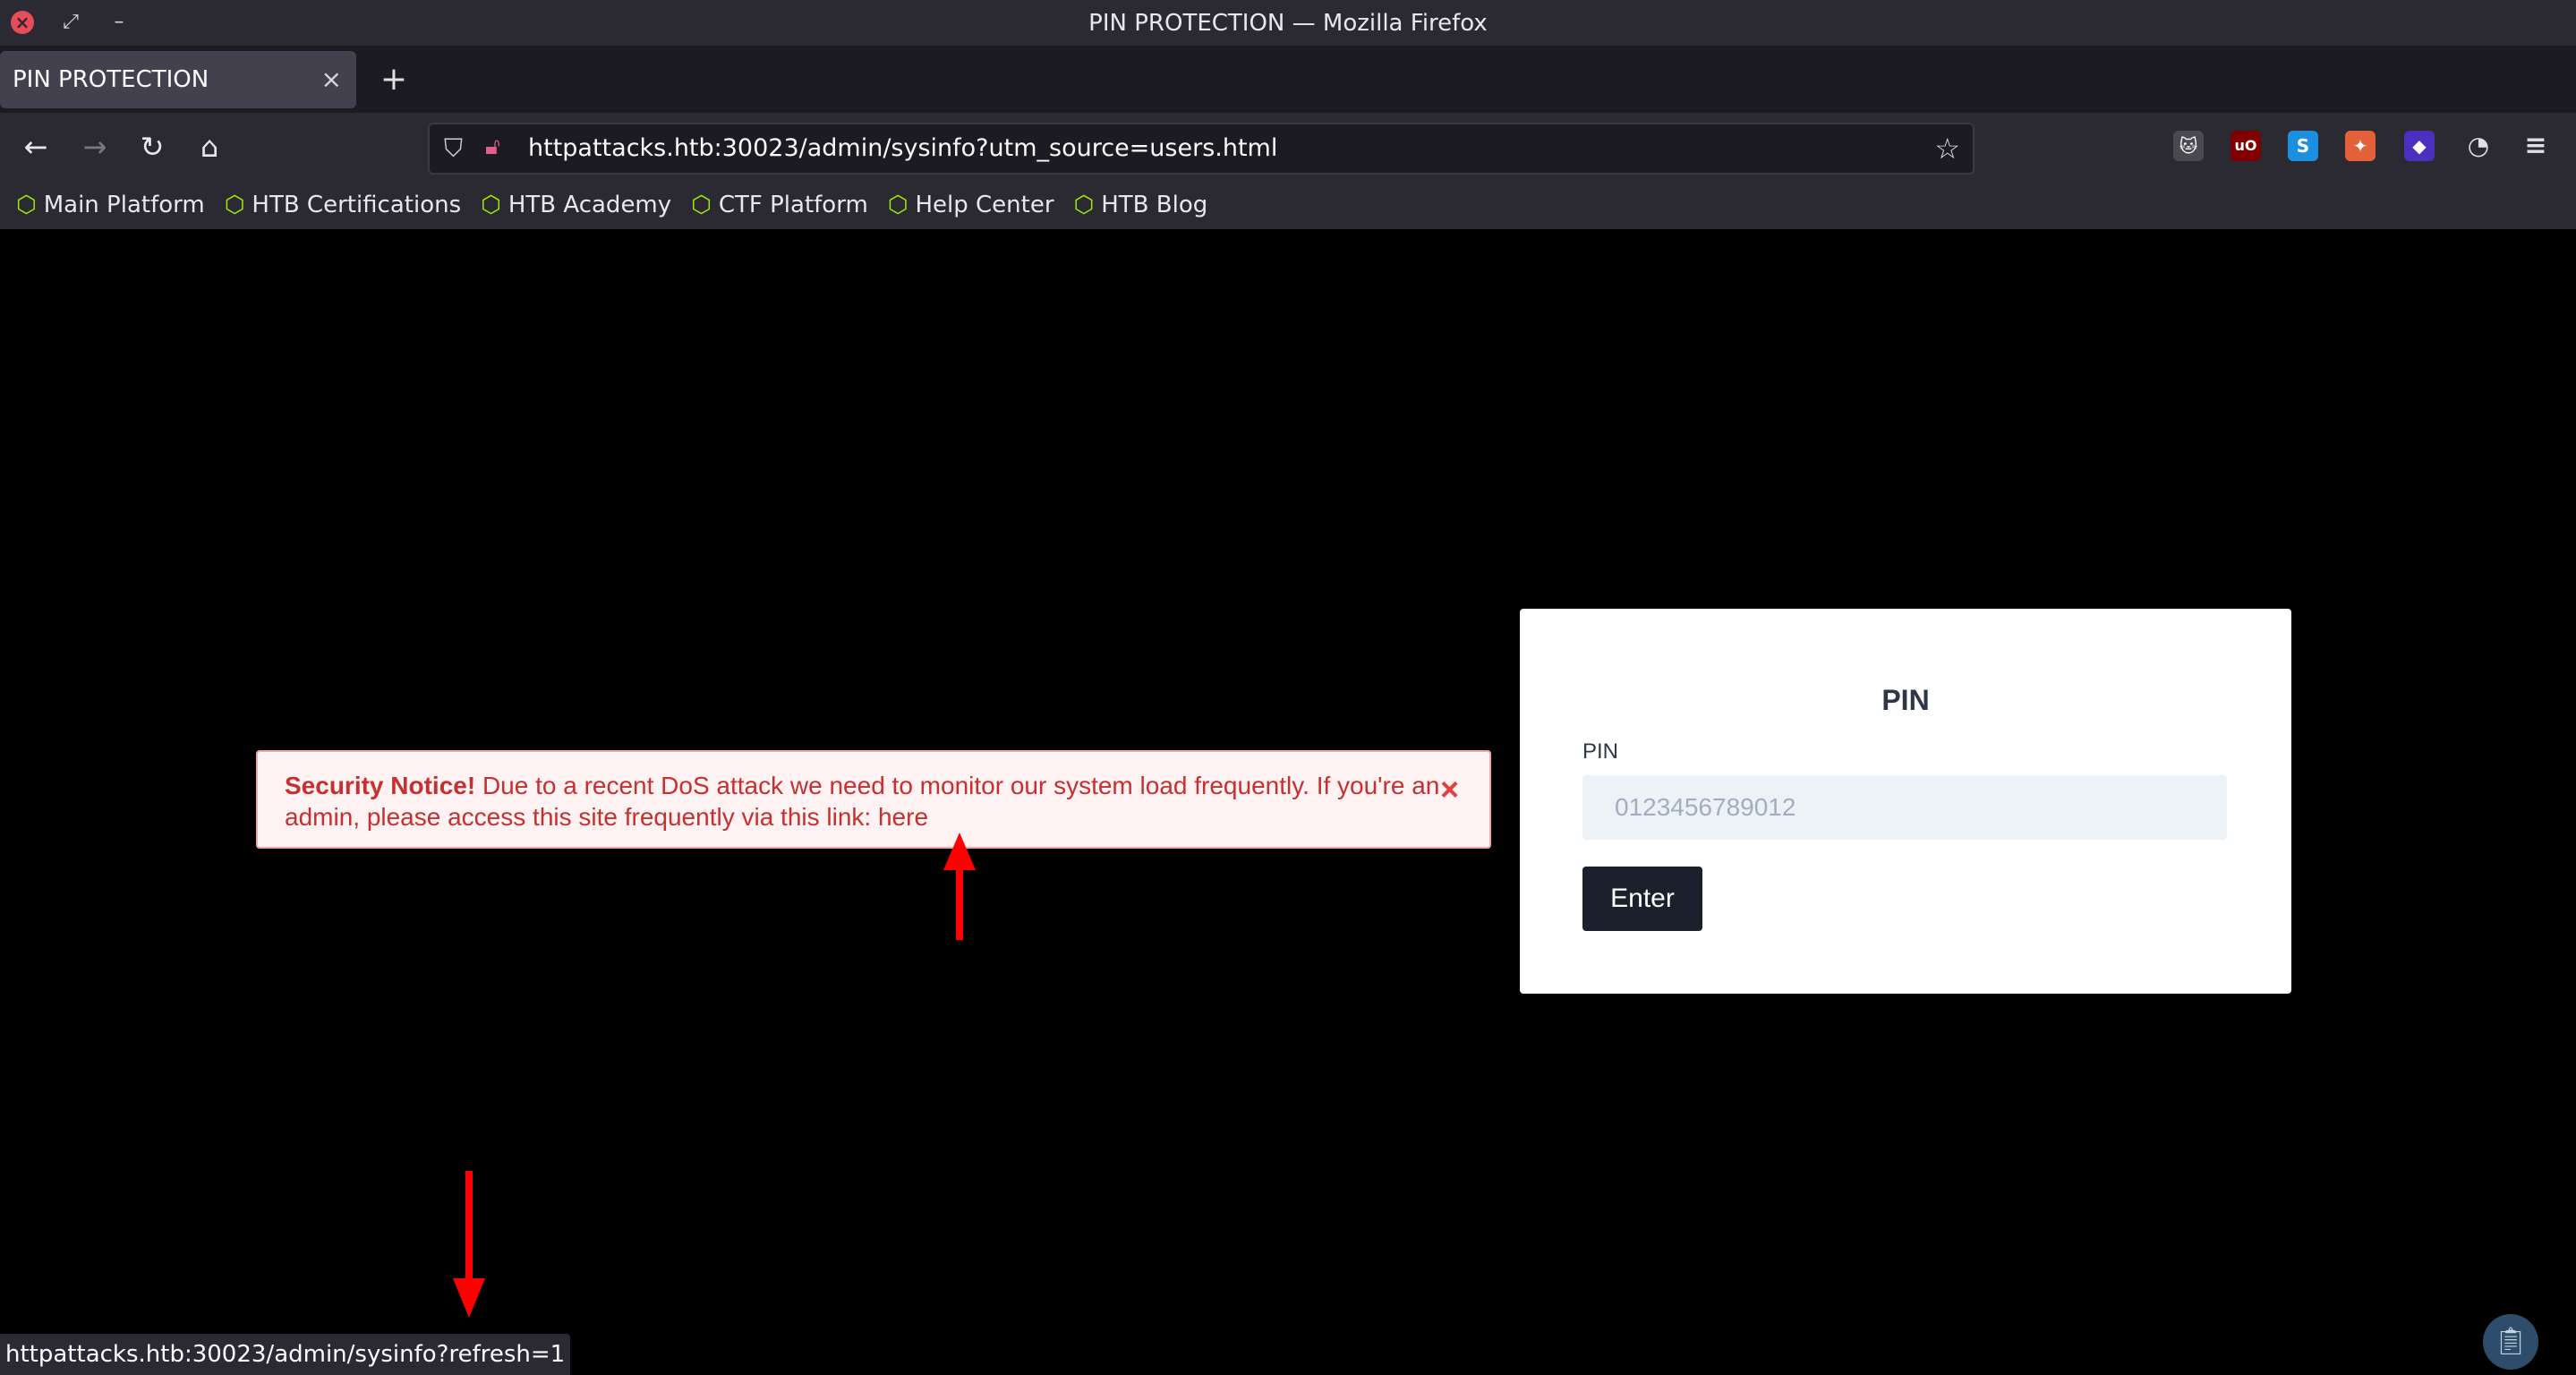  I want to click on extension-s-icon: S, so click(2303, 146).